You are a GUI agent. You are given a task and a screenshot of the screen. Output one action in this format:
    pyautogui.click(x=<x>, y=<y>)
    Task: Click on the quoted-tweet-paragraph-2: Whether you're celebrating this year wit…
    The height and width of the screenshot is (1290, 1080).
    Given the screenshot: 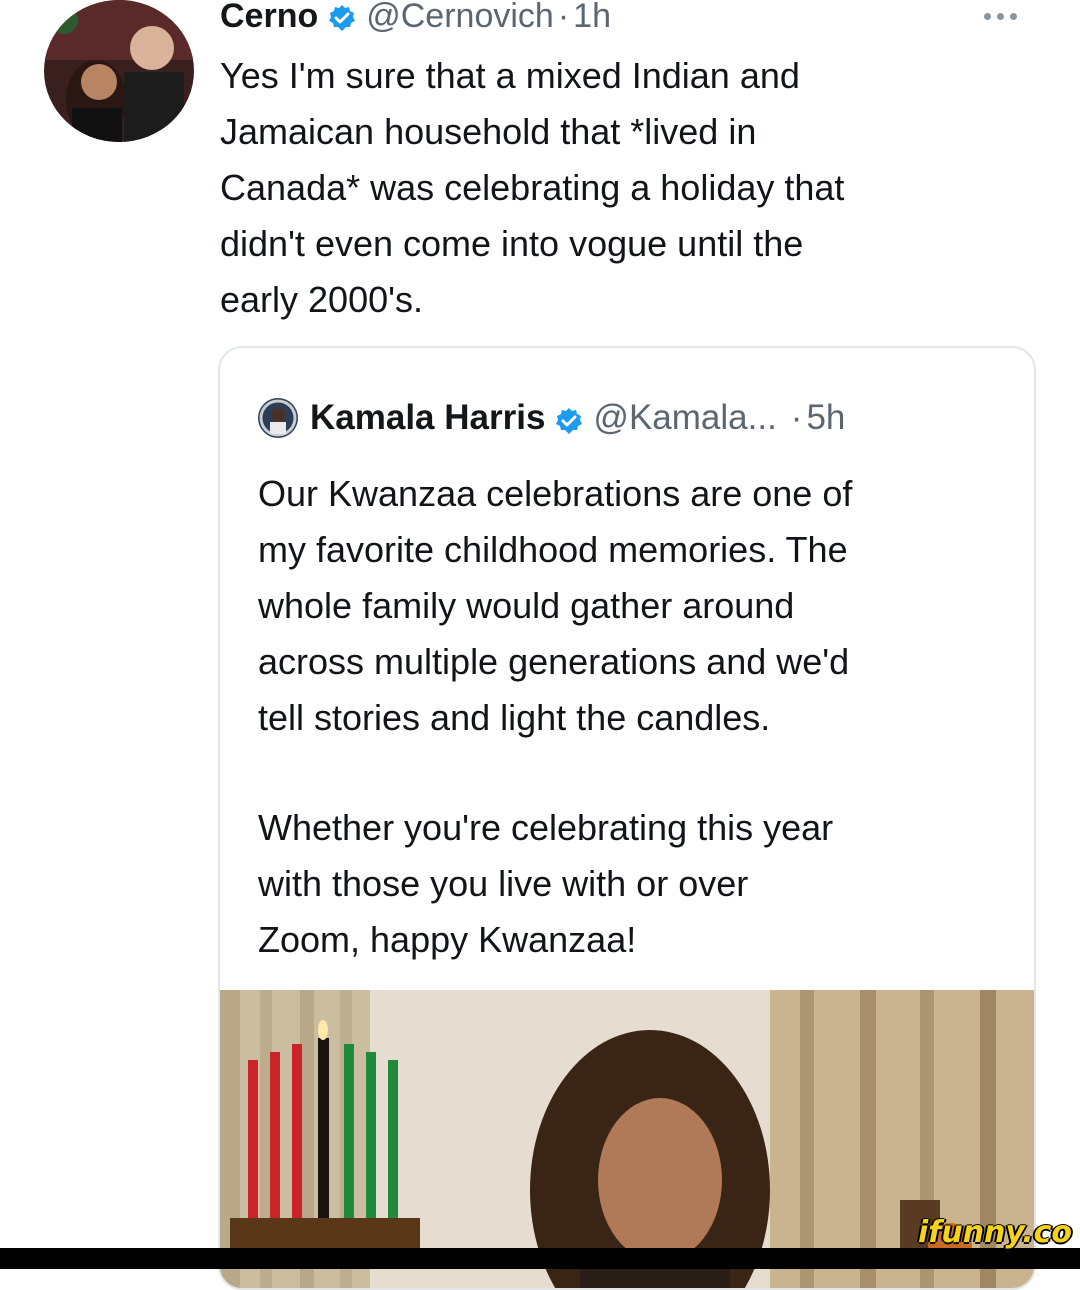 What is the action you would take?
    pyautogui.click(x=546, y=883)
    